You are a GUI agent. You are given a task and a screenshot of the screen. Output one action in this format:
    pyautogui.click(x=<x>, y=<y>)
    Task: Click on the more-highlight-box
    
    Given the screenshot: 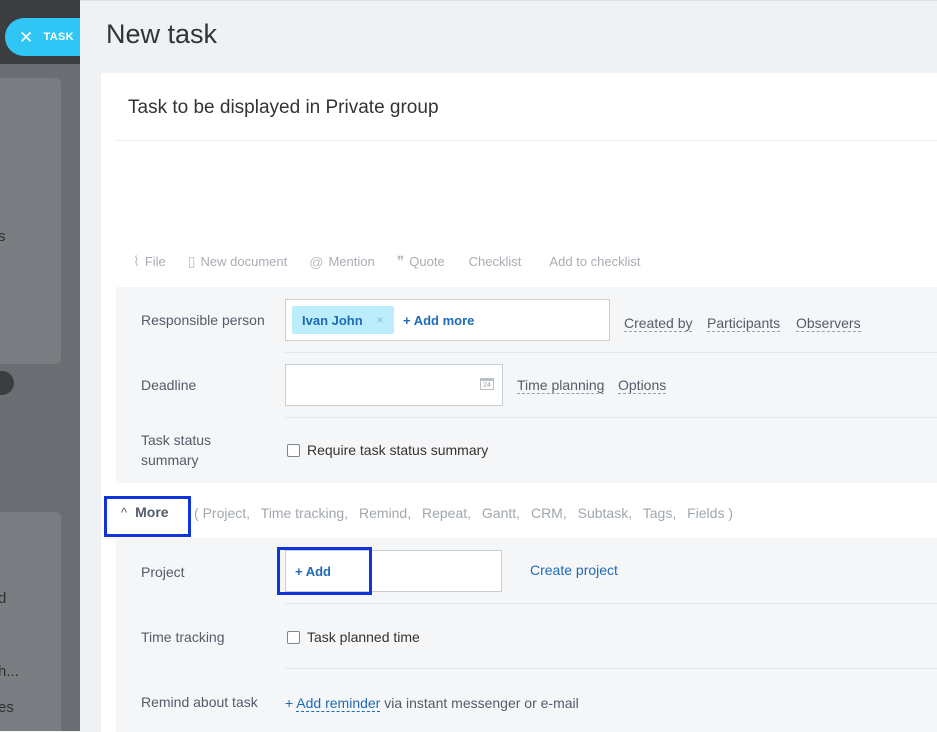 What is the action you would take?
    pyautogui.click(x=147, y=516)
    